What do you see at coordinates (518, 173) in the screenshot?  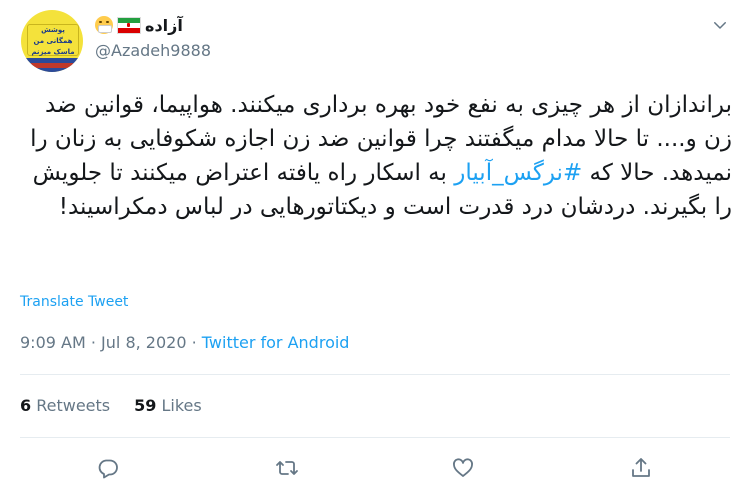 I see `hashtag-link: #نرگس_آبیار` at bounding box center [518, 173].